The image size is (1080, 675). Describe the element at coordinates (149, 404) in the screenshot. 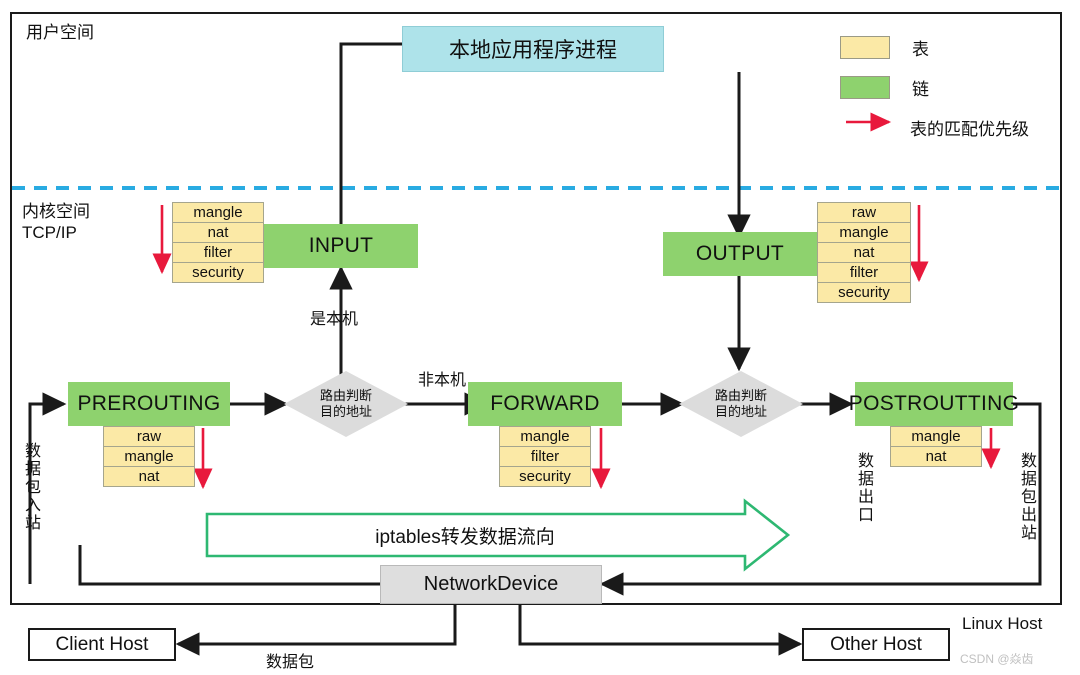

I see `chain-prerouting: PREROUTING` at that location.